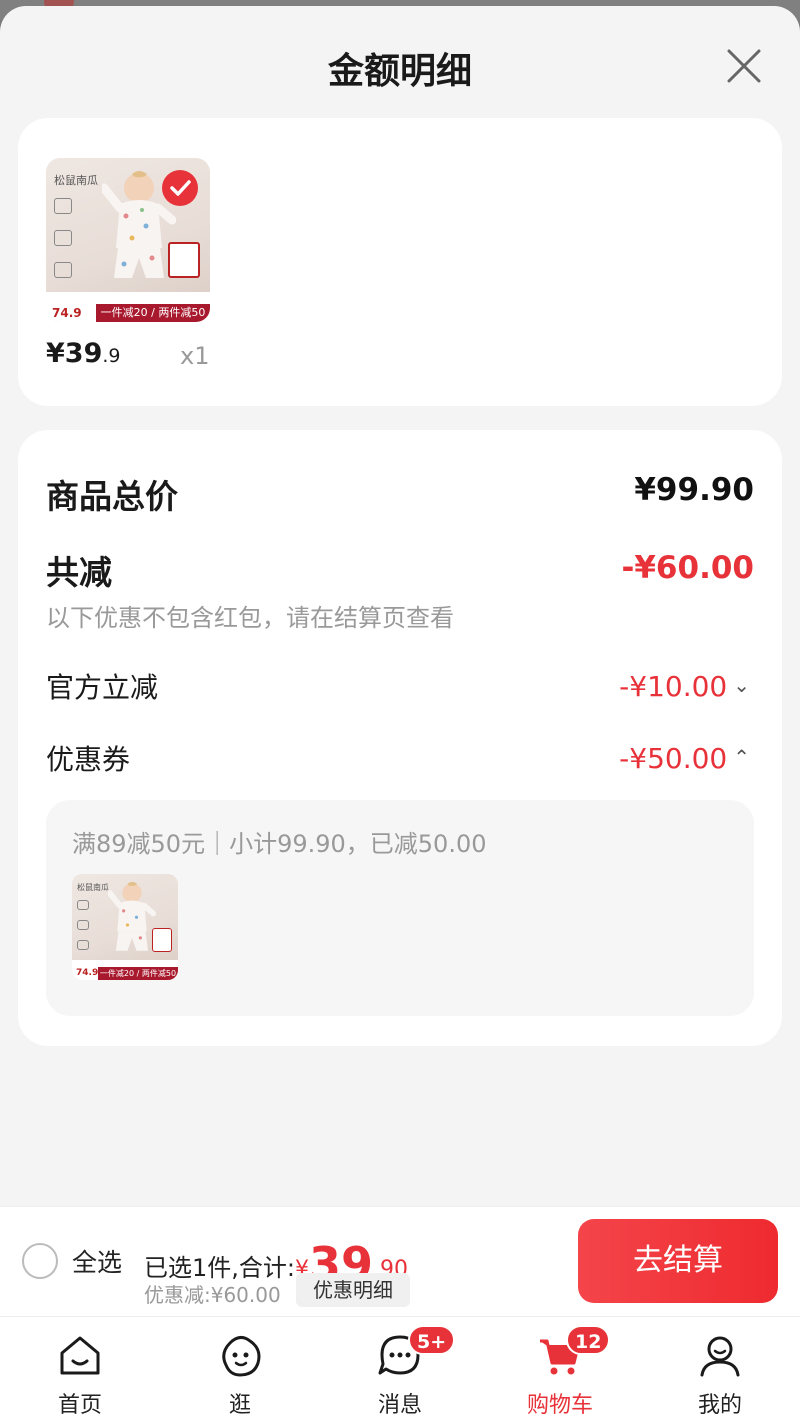 The height and width of the screenshot is (1427, 800). Describe the element at coordinates (88, 759) in the screenshot. I see `coupon-label: 优惠券` at that location.